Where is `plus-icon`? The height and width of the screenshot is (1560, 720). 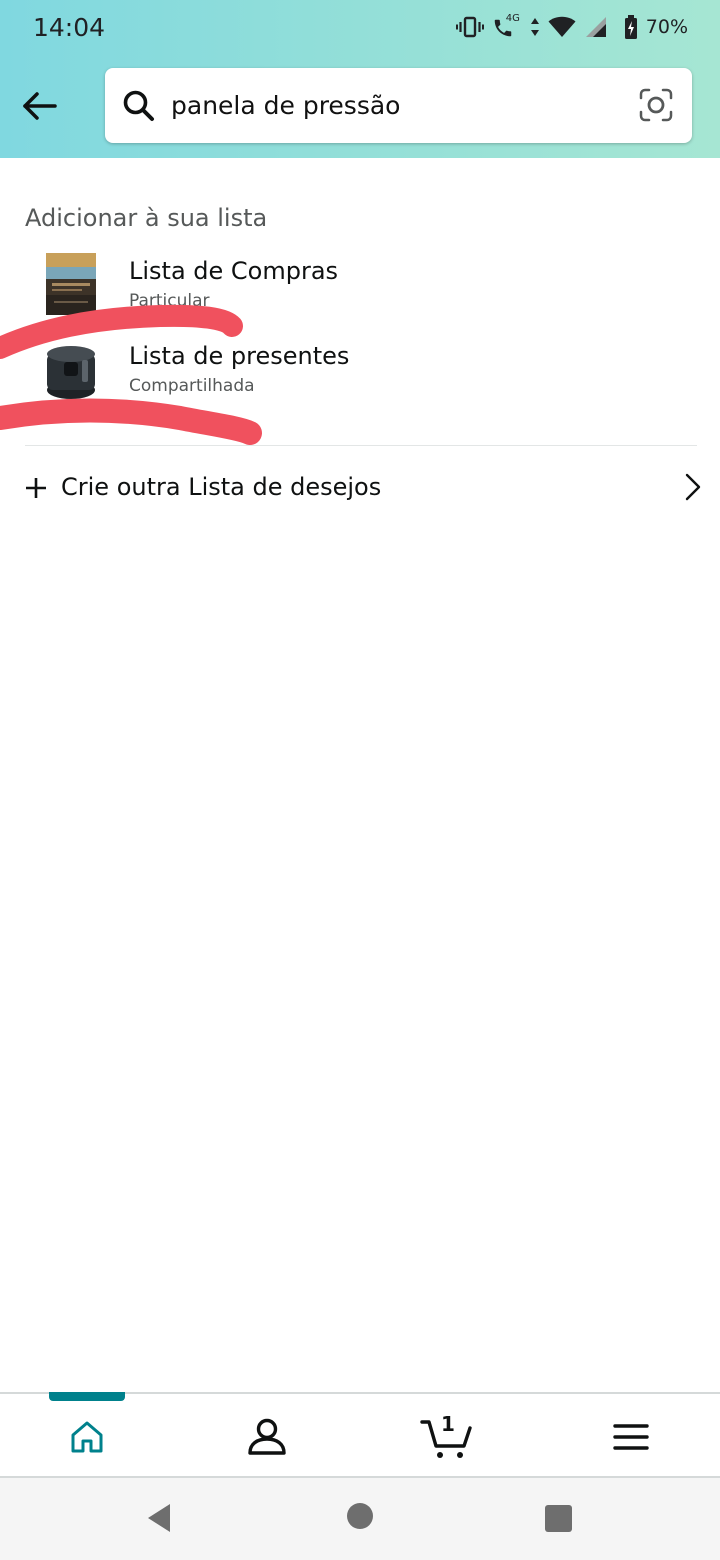
plus-icon is located at coordinates (36, 488).